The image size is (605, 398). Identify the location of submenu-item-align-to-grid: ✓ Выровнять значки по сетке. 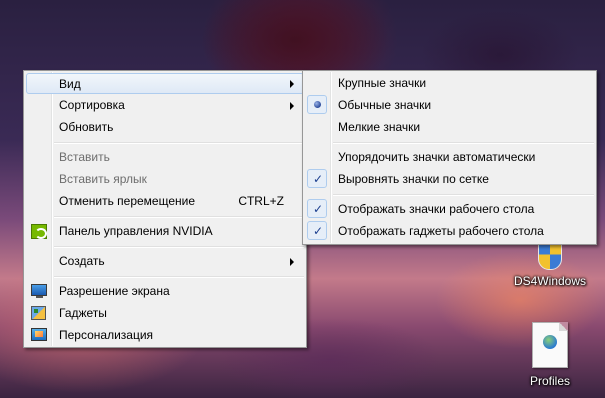
(449, 179).